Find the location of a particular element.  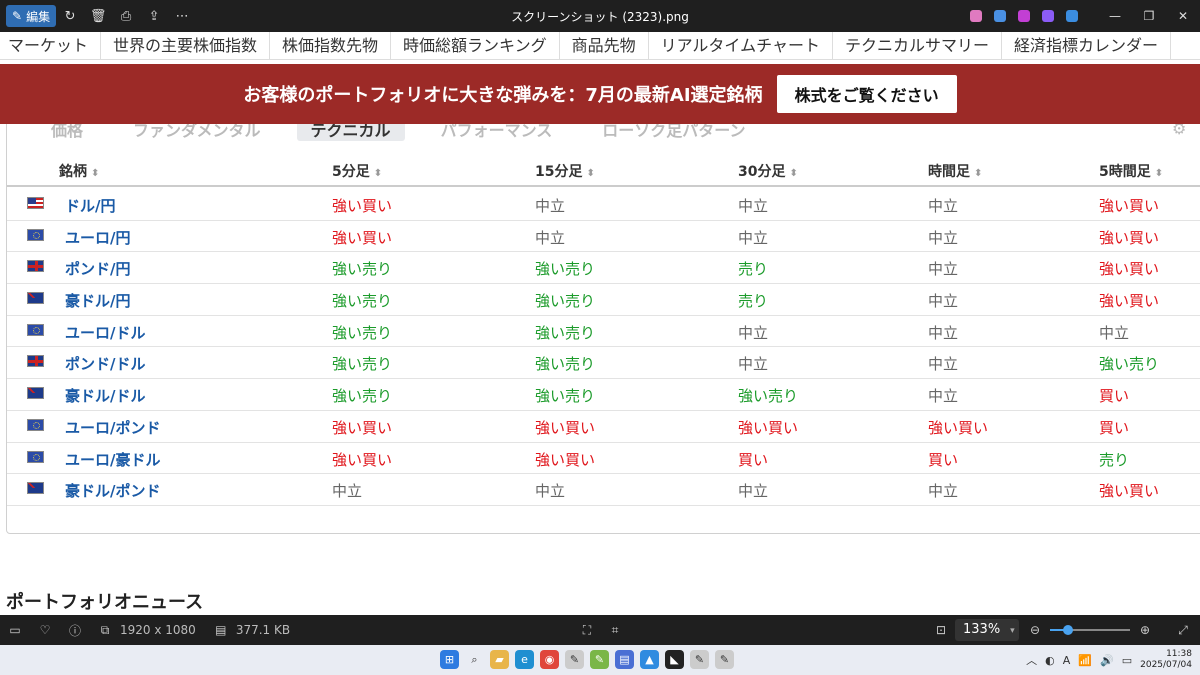

table-row: ポンド/円 強い売り 強い売り 売り 中立 強い買い is located at coordinates (603, 268).